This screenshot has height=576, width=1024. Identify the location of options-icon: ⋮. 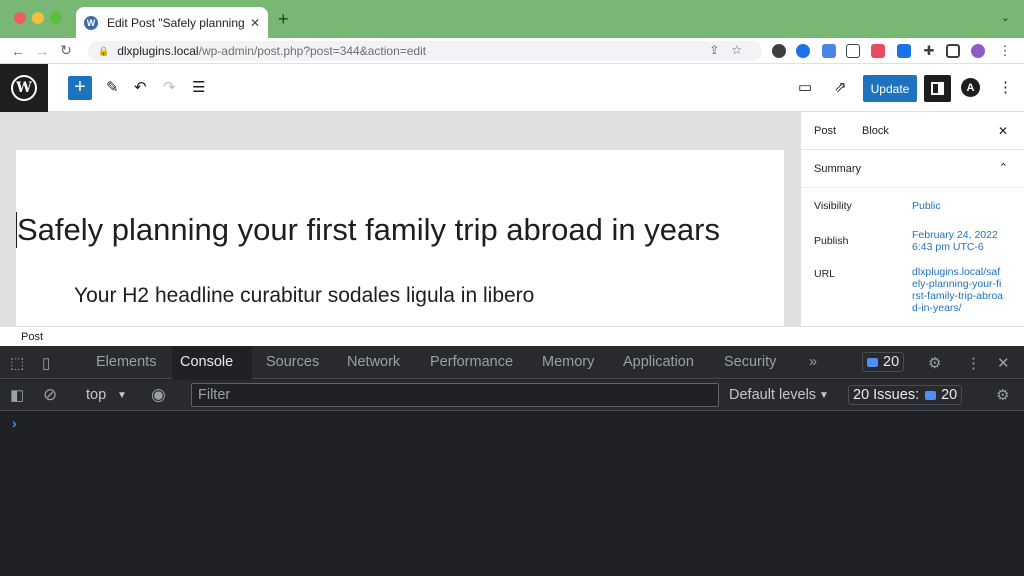
(1005, 87).